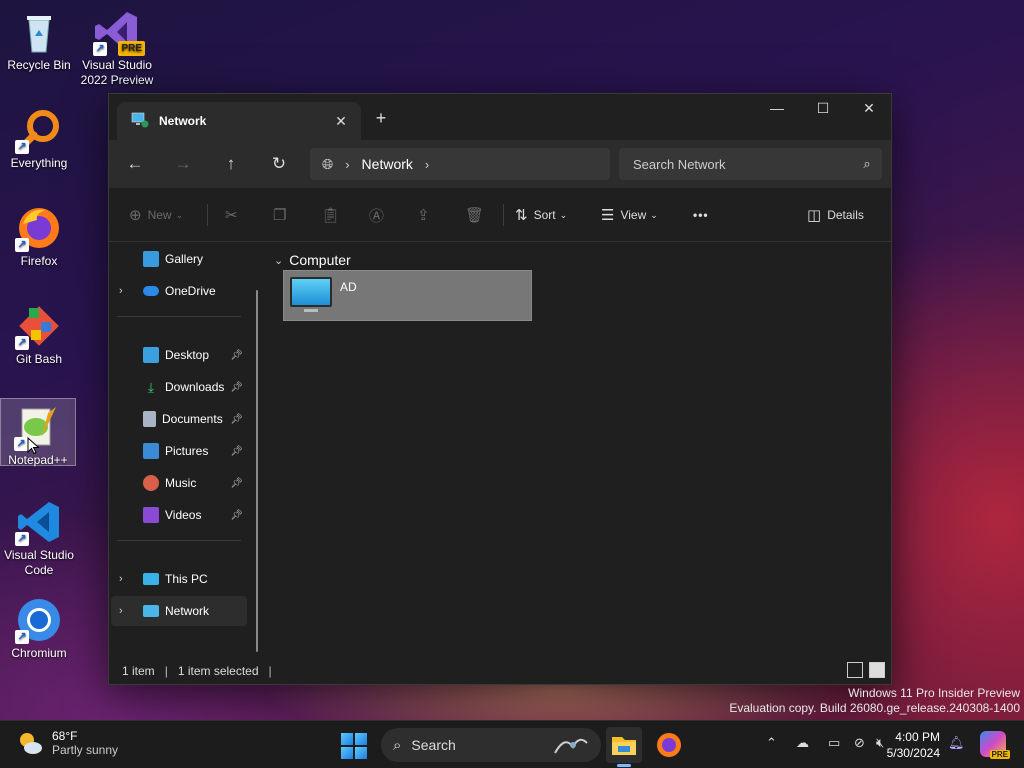 The width and height of the screenshot is (1024, 768). I want to click on details-label: Details, so click(845, 215).